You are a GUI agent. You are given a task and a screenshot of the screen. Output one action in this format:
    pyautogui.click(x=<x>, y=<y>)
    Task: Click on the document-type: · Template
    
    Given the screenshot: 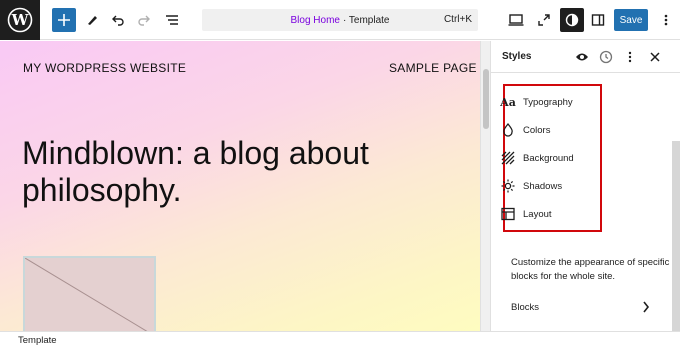 What is the action you would take?
    pyautogui.click(x=366, y=20)
    